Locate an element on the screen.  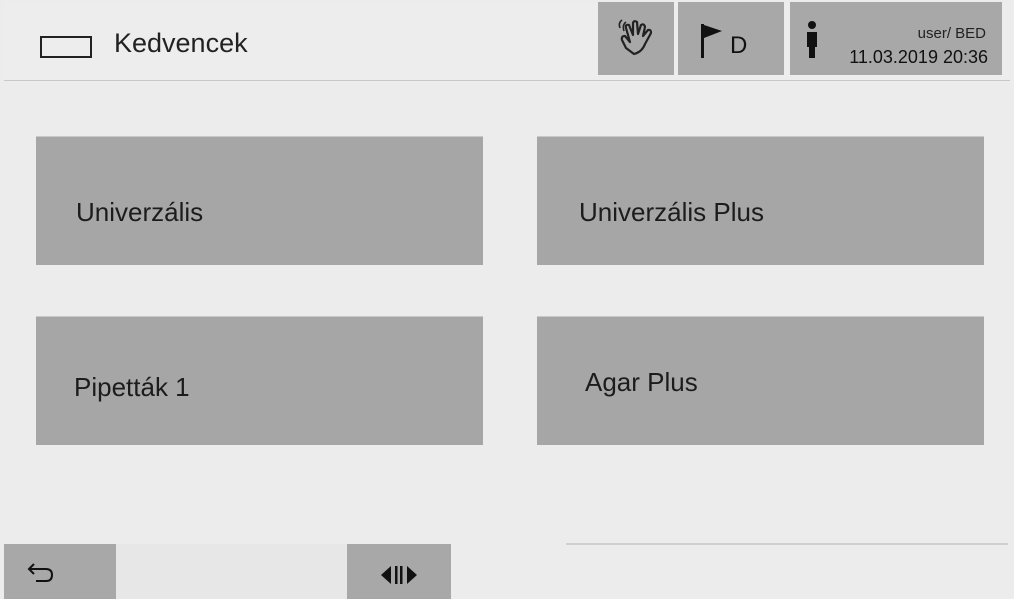
favorite-label: Agar Plus is located at coordinates (641, 382).